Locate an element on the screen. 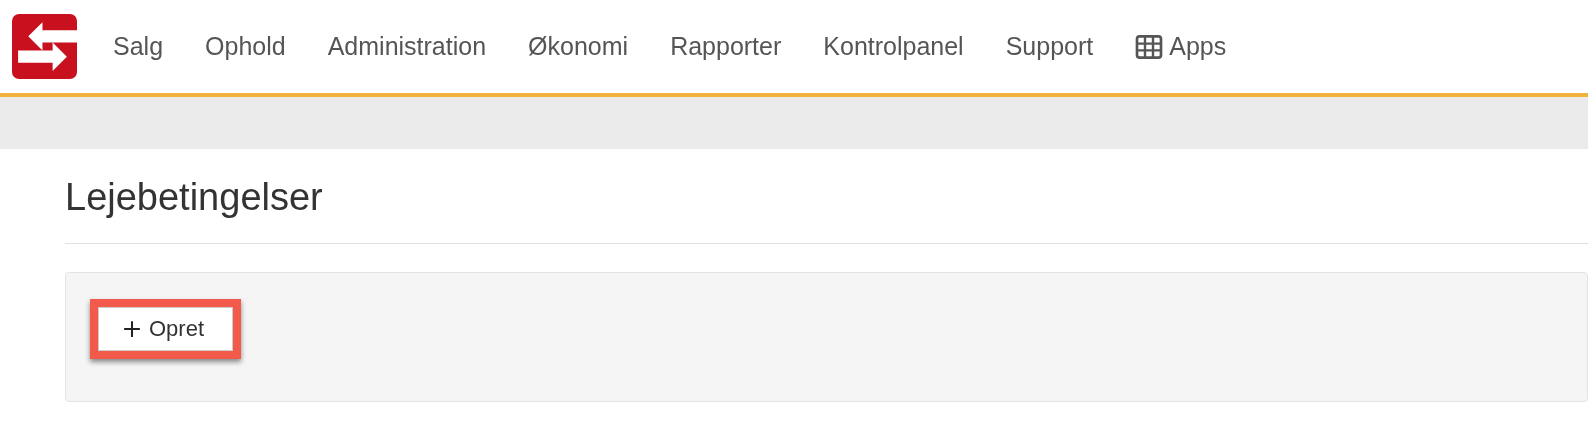  logo-icon is located at coordinates (44, 46).